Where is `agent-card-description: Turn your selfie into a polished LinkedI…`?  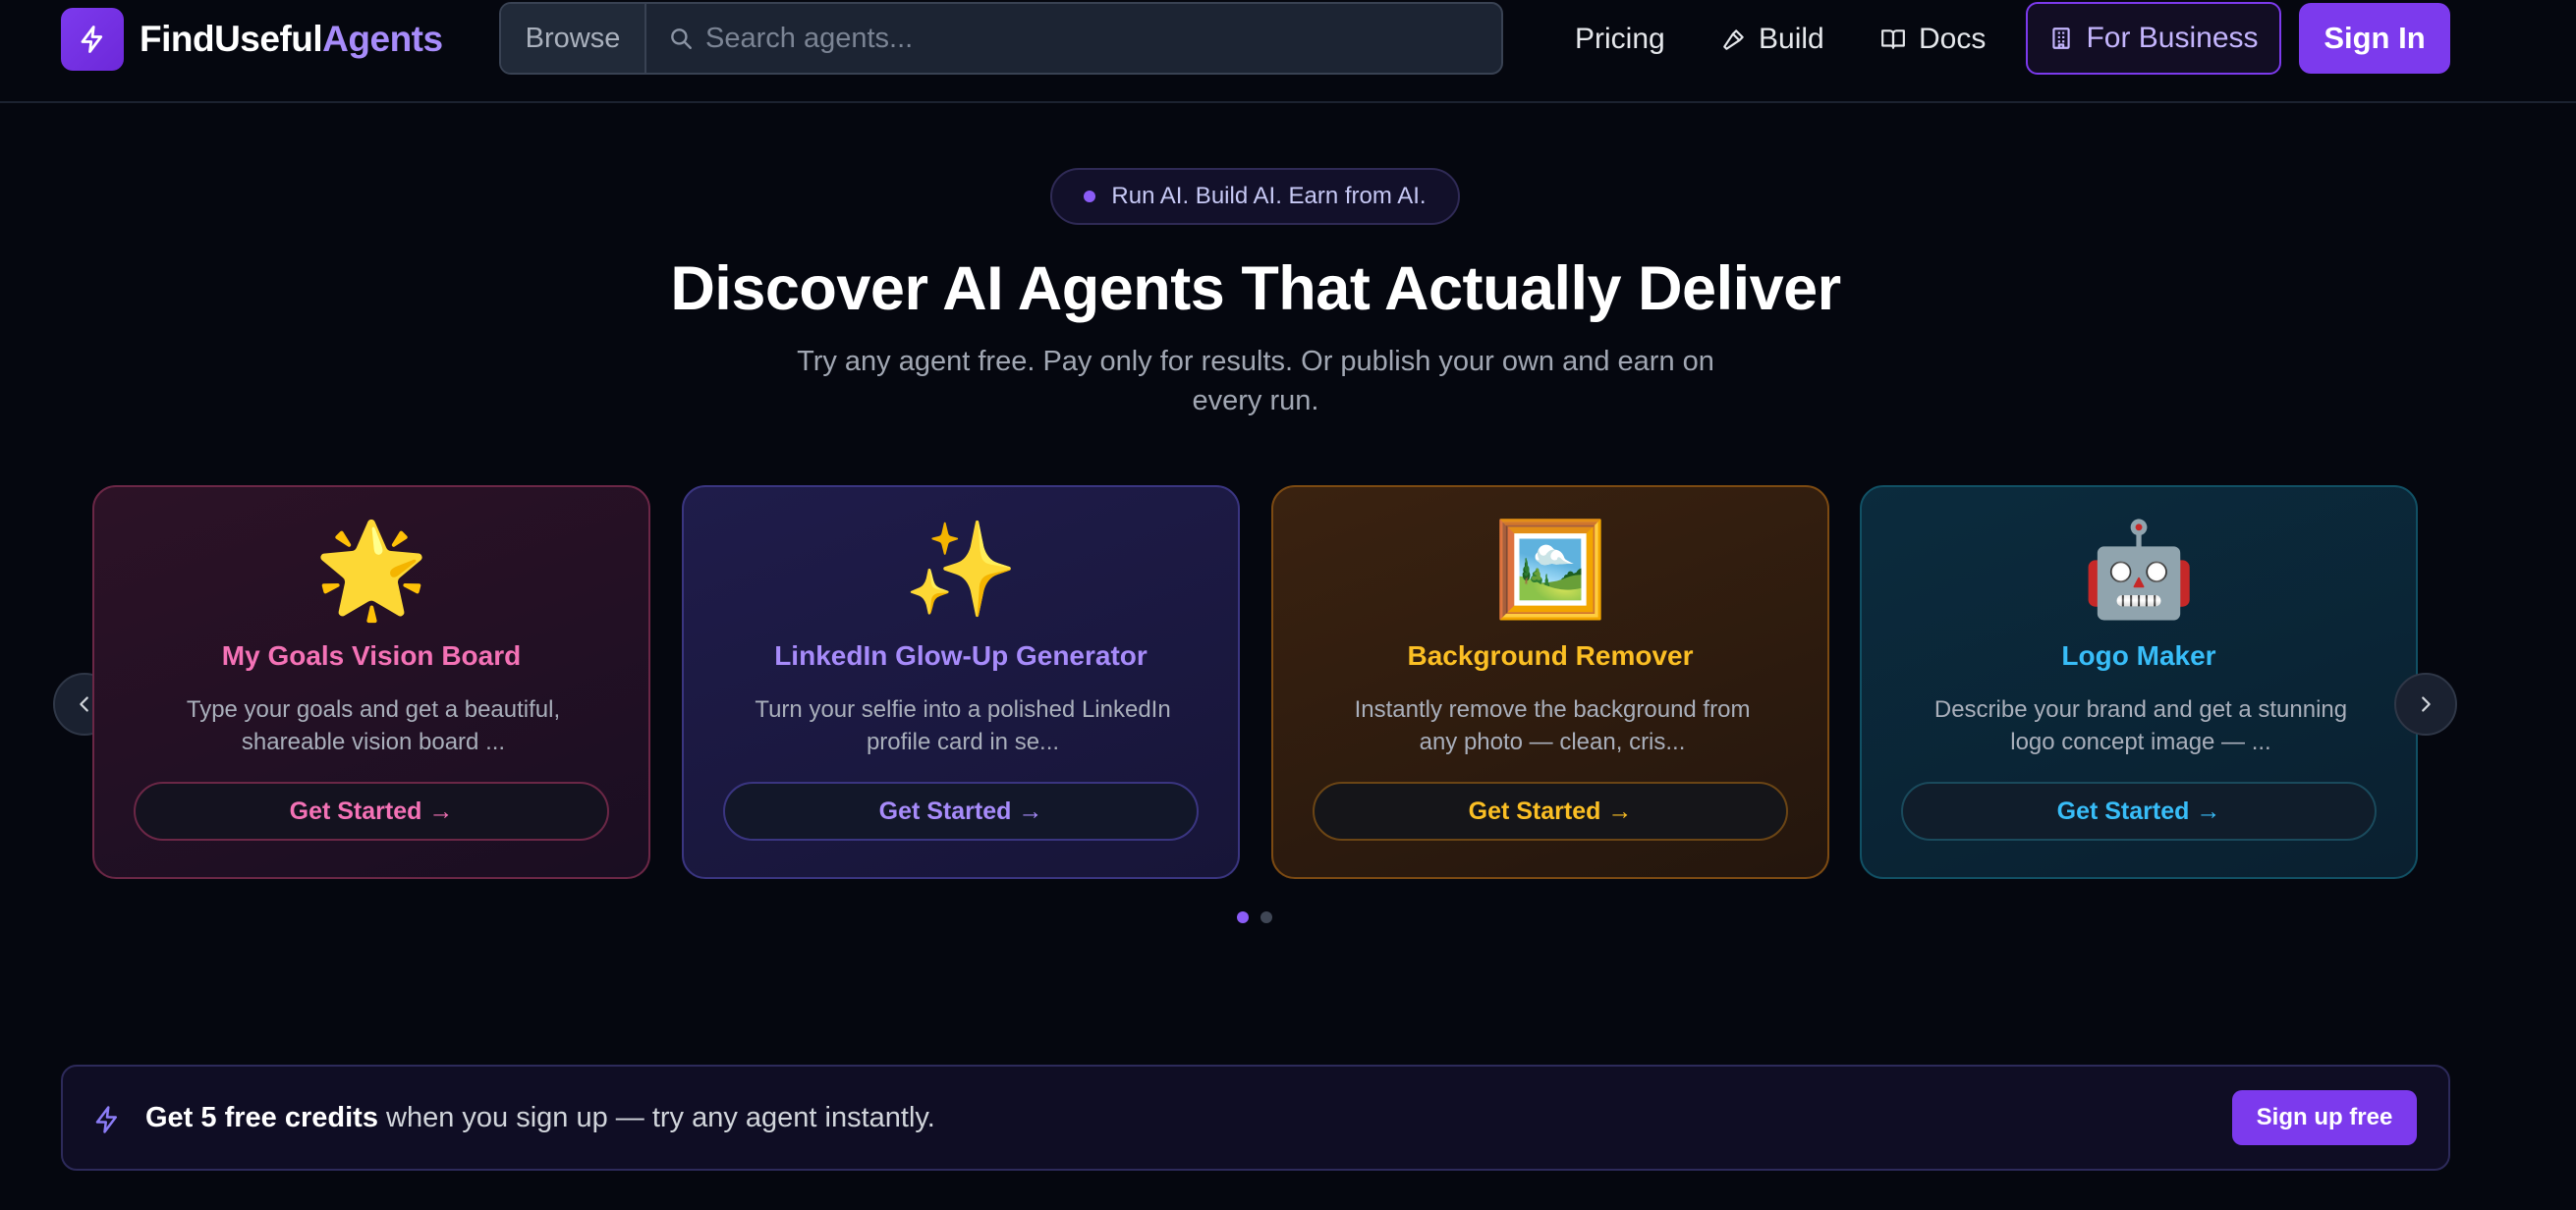 agent-card-description: Turn your selfie into a polished LinkedI… is located at coordinates (963, 725).